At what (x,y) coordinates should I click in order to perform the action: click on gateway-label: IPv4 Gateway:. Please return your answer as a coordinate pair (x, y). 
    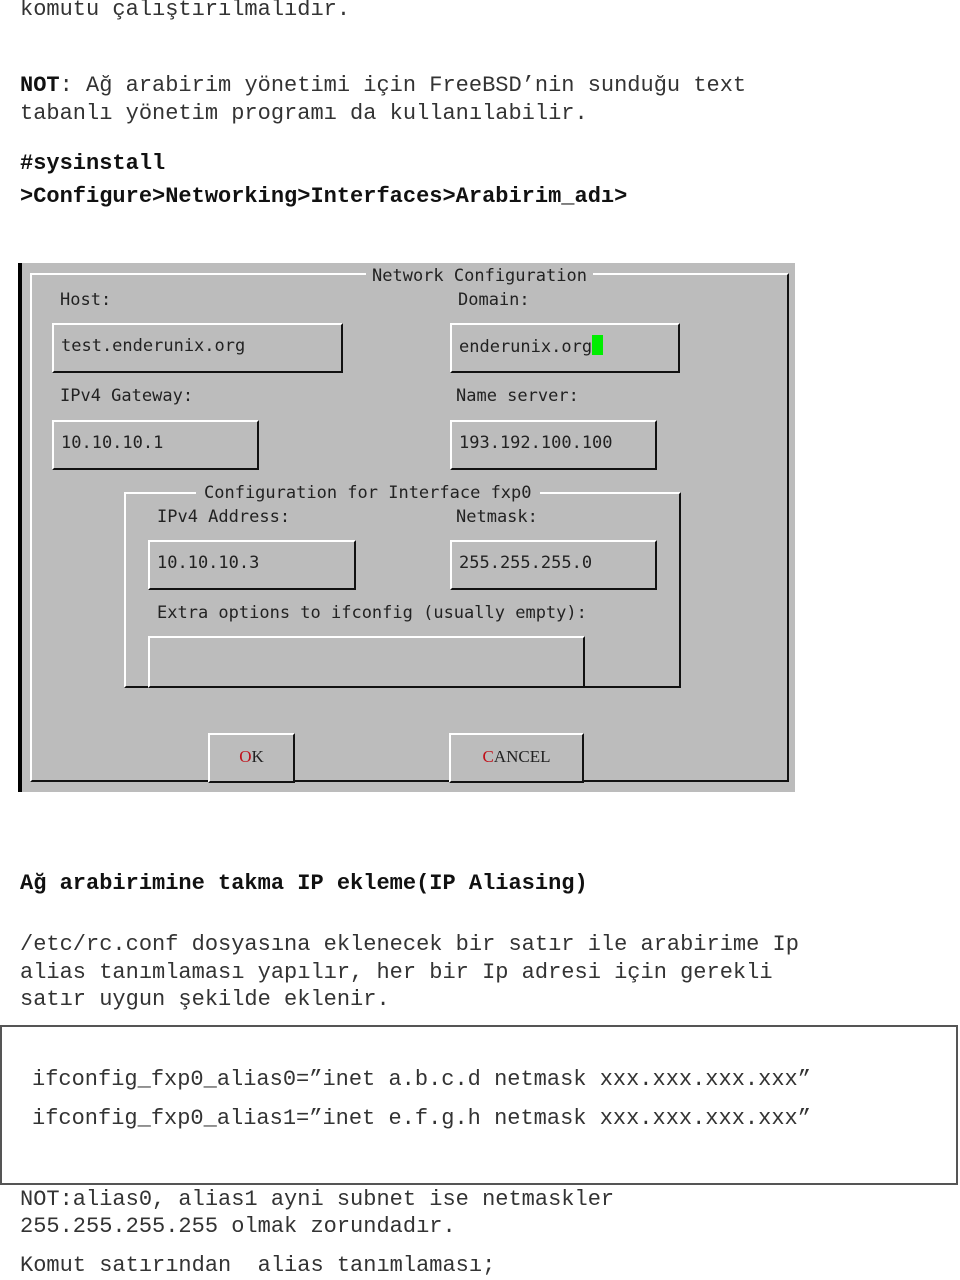
    Looking at the image, I should click on (127, 396).